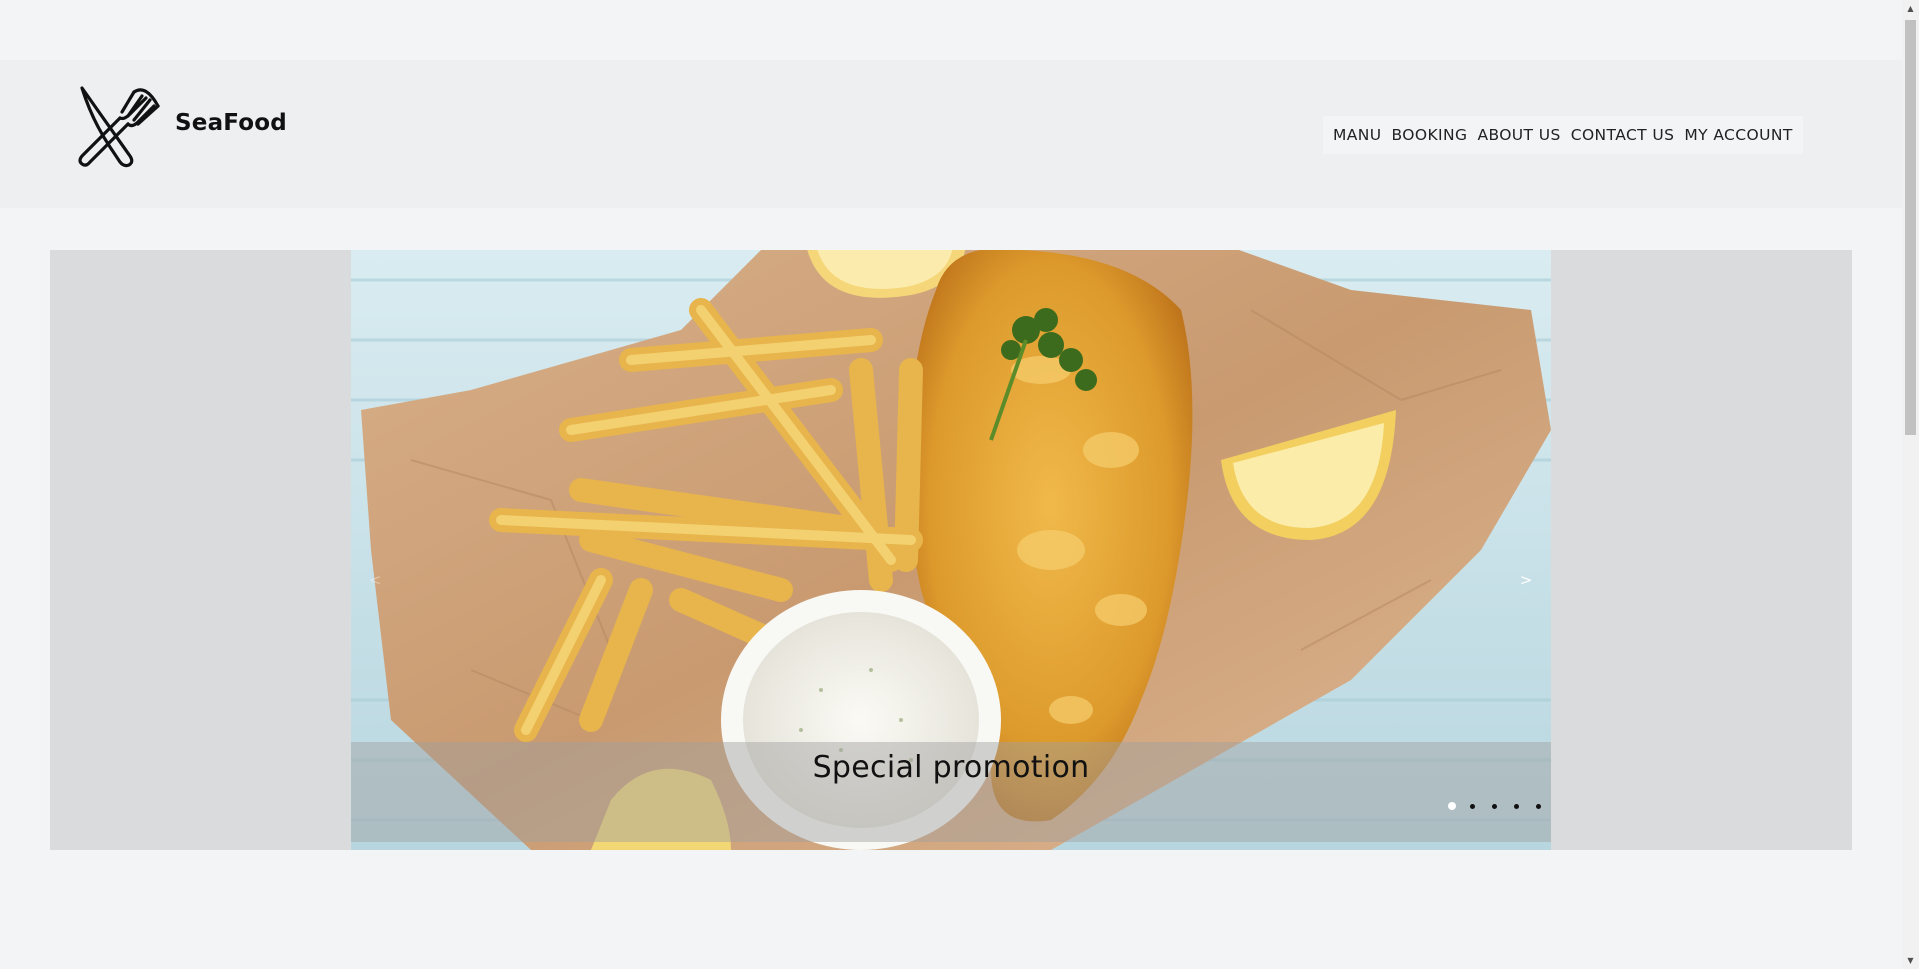 The image size is (1919, 969). What do you see at coordinates (231, 123) in the screenshot?
I see `brand-name: SeaFood` at bounding box center [231, 123].